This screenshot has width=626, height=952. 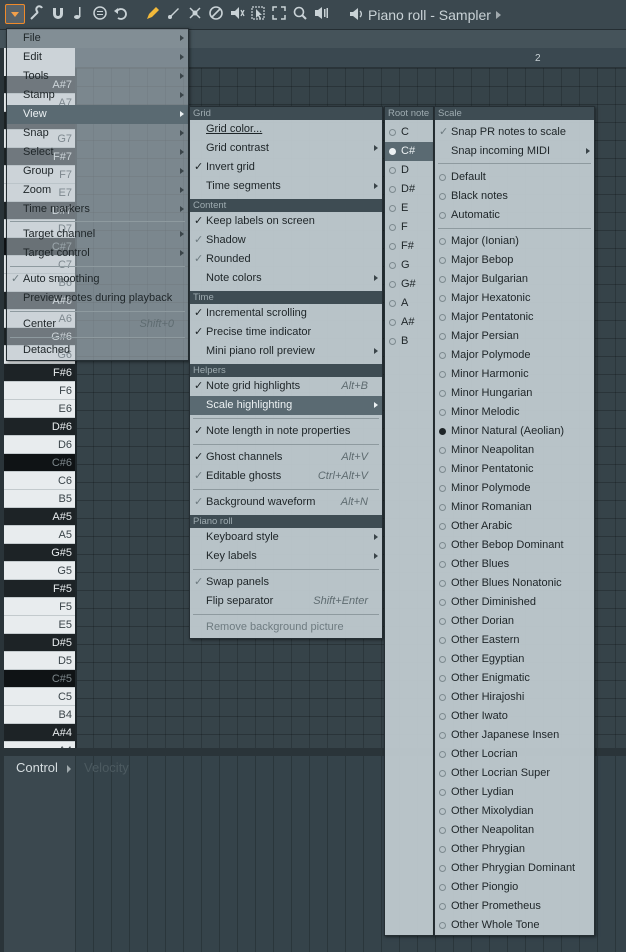 What do you see at coordinates (409, 322) in the screenshot?
I see `root-note-a-sharp: A#` at bounding box center [409, 322].